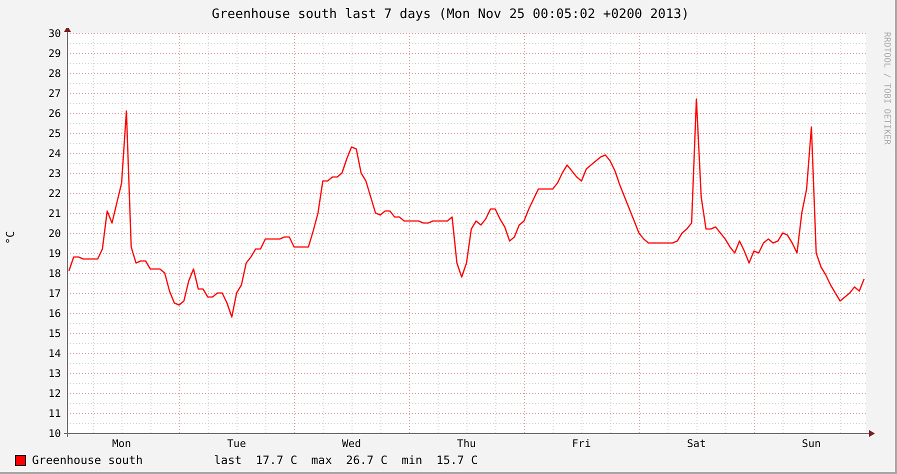 The width and height of the screenshot is (897, 474). What do you see at coordinates (54, 434) in the screenshot?
I see `y-tick-label: 10` at bounding box center [54, 434].